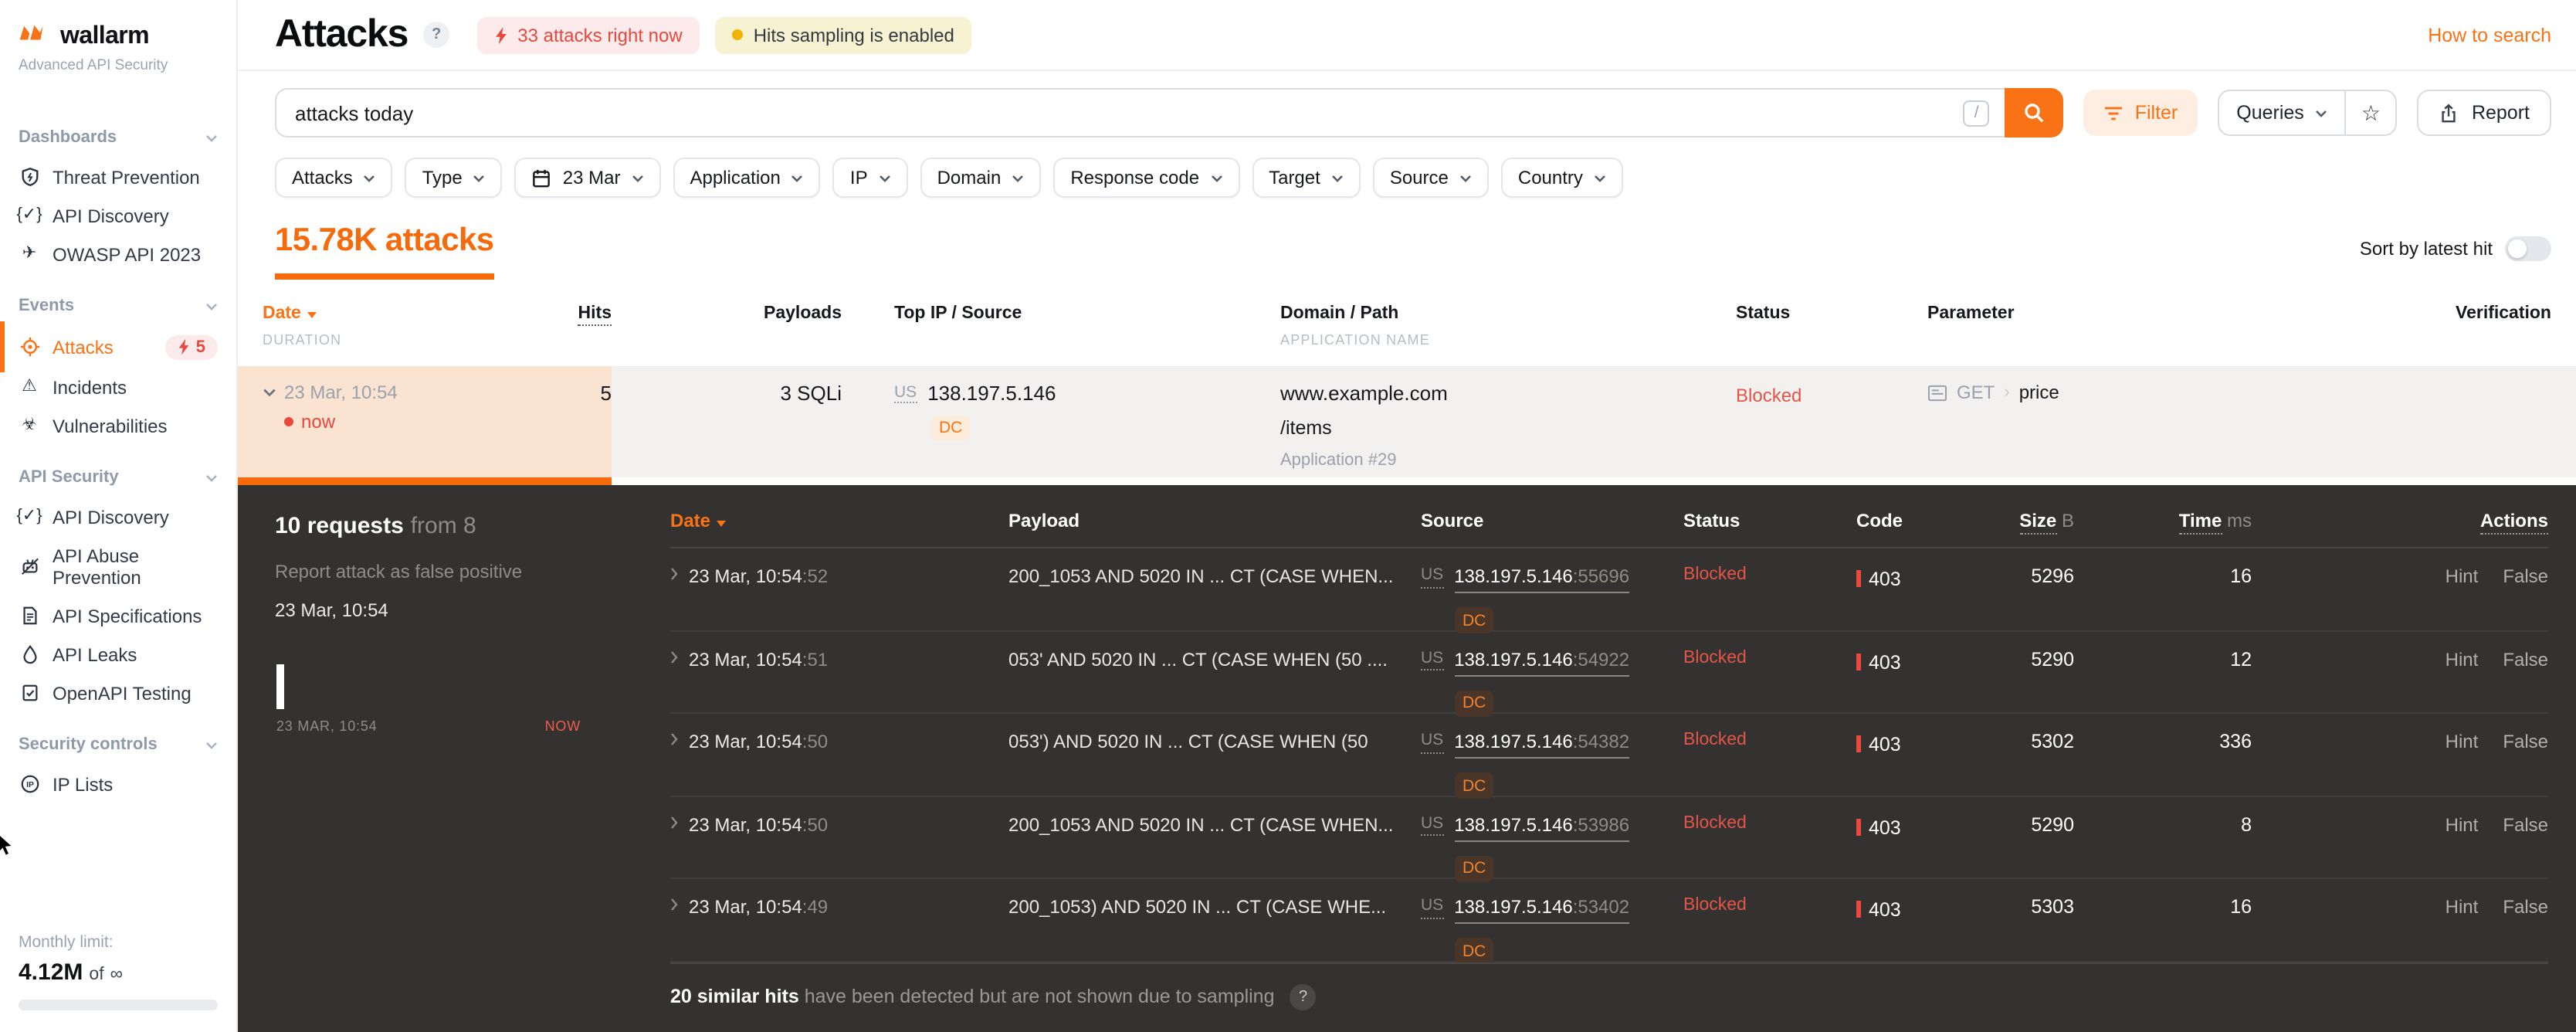 The height and width of the screenshot is (1032, 2576). What do you see at coordinates (118, 46) in the screenshot?
I see `brand-block: wallarm Advanced API Security` at bounding box center [118, 46].